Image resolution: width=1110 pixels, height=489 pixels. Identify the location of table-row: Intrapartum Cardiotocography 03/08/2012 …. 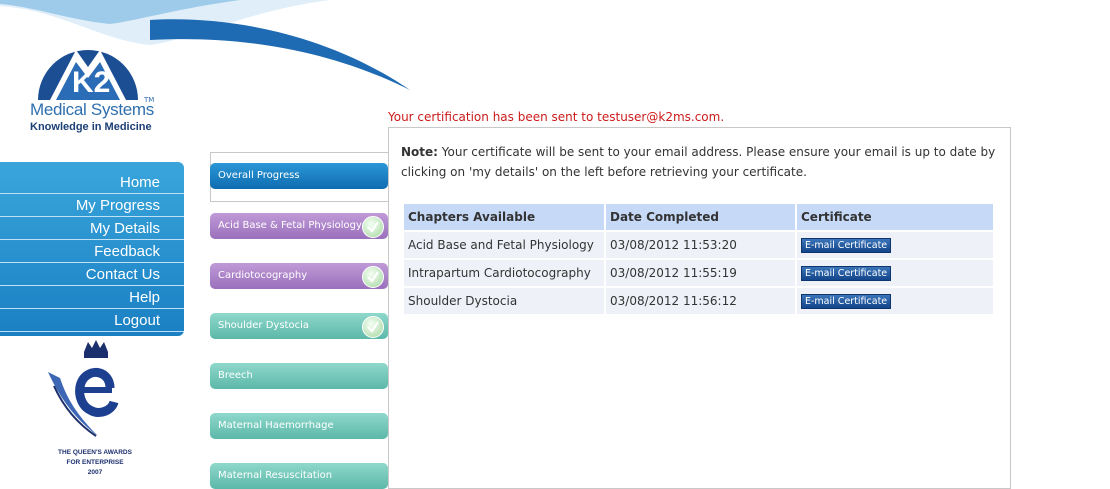
(698, 273).